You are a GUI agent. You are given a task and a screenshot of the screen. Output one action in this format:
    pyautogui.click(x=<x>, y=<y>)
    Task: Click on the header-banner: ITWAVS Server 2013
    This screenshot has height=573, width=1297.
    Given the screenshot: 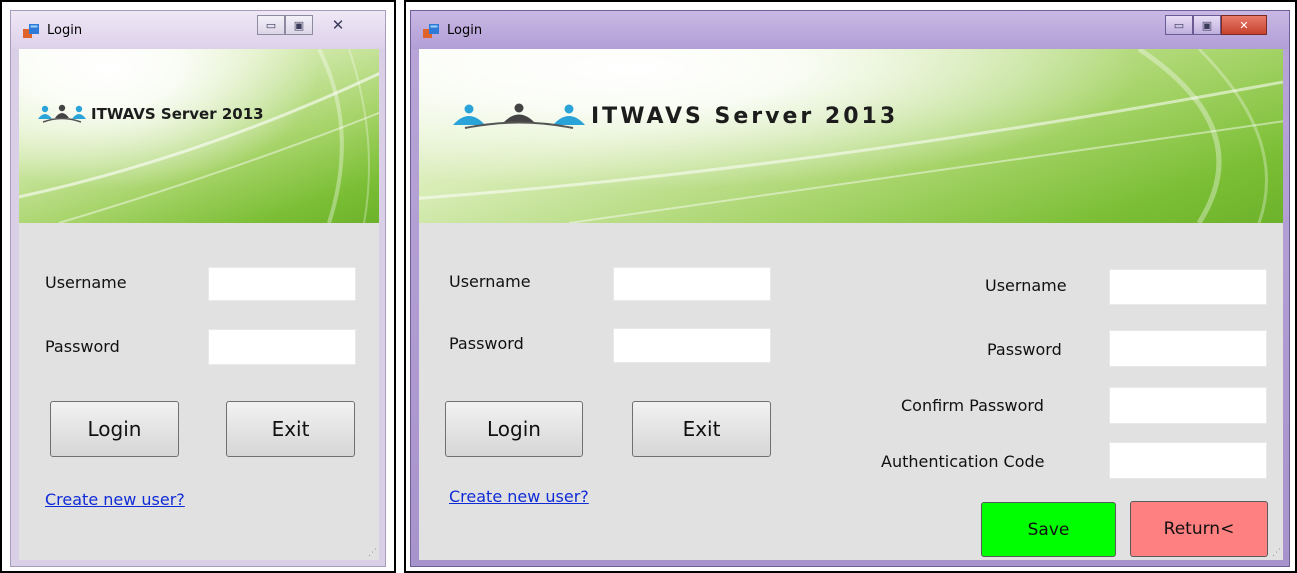 What is the action you would take?
    pyautogui.click(x=199, y=136)
    